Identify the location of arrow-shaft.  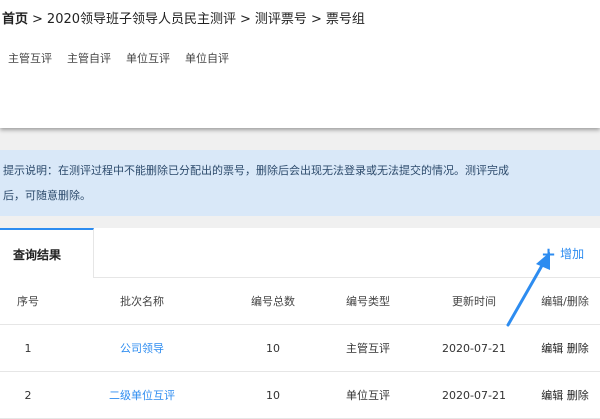
(526, 293).